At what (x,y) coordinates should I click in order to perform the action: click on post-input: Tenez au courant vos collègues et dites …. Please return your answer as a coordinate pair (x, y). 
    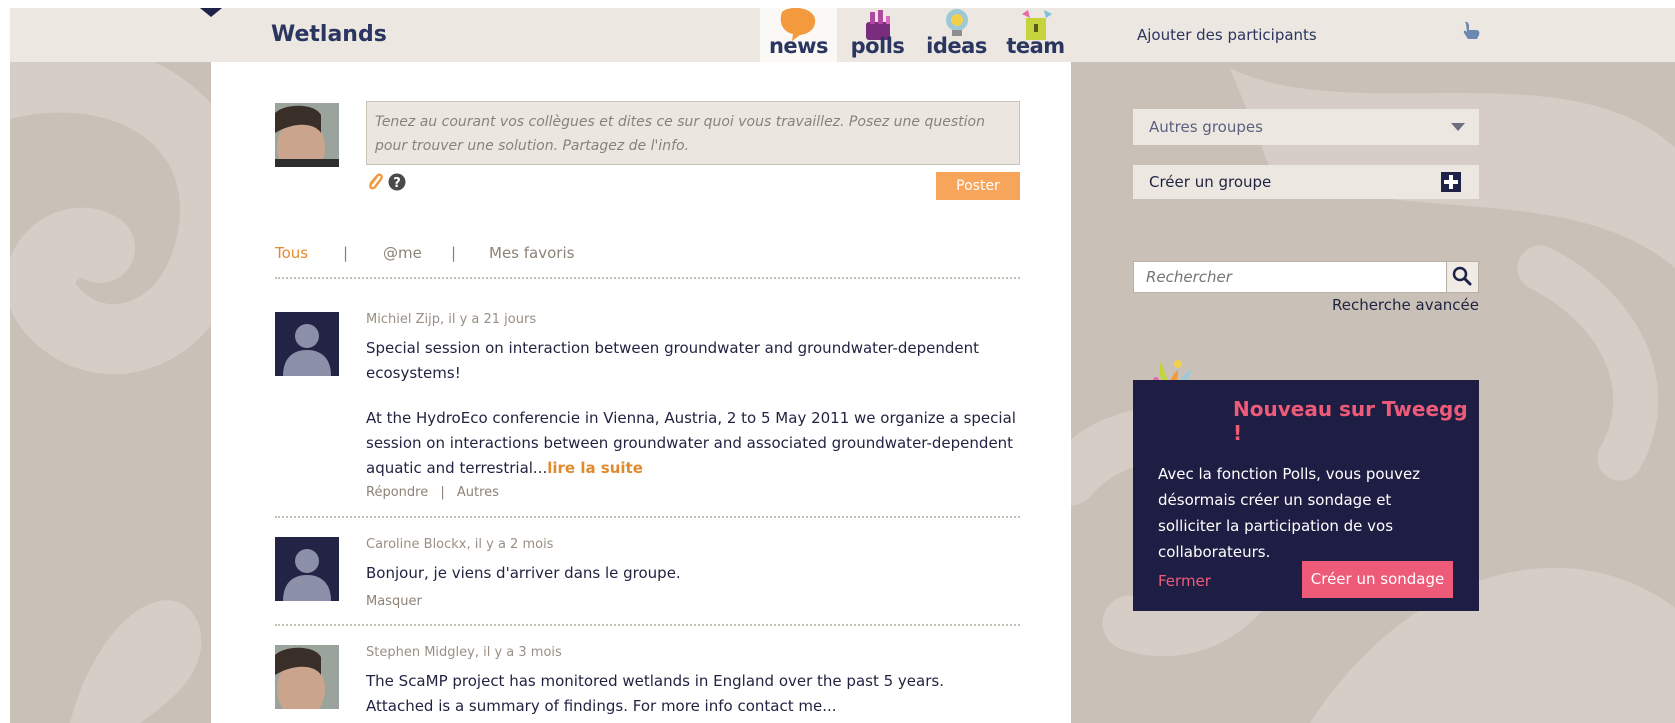
    Looking at the image, I should click on (693, 133).